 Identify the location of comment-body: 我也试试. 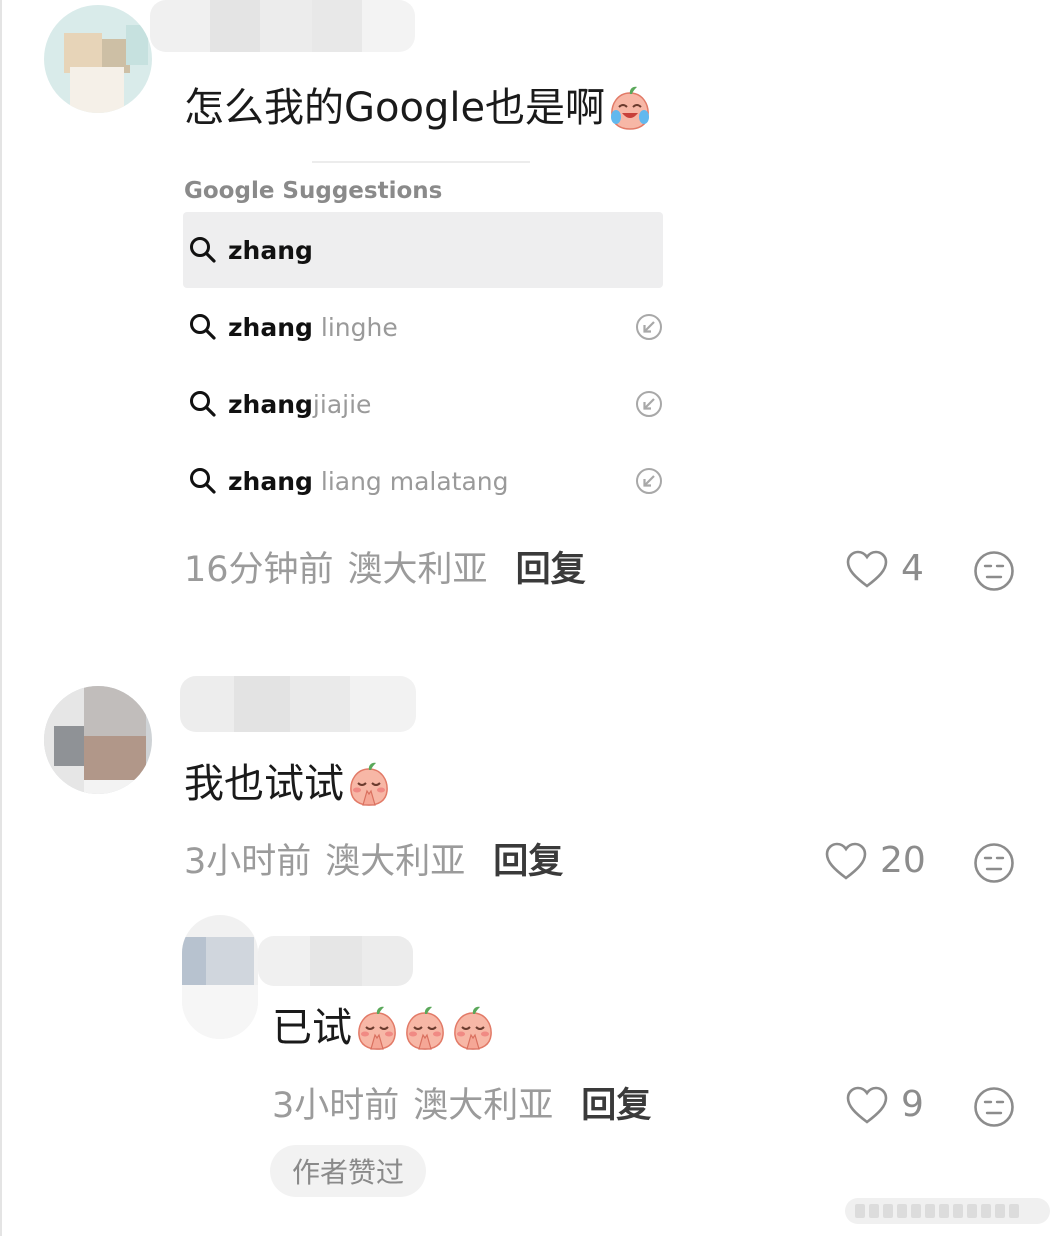
(264, 784).